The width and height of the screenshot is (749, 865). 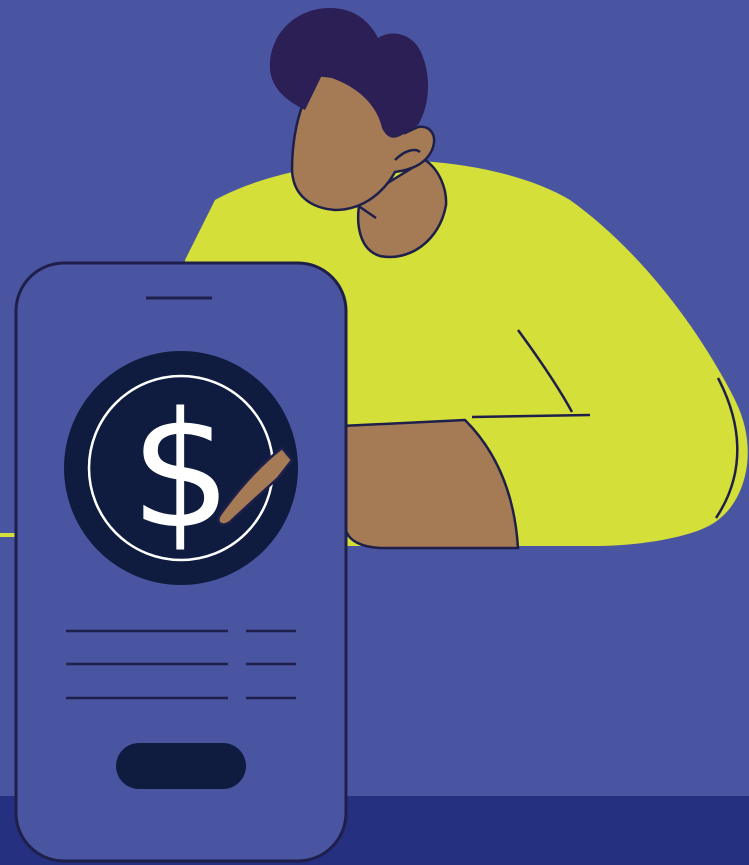 I want to click on accent-line, so click(x=8, y=535).